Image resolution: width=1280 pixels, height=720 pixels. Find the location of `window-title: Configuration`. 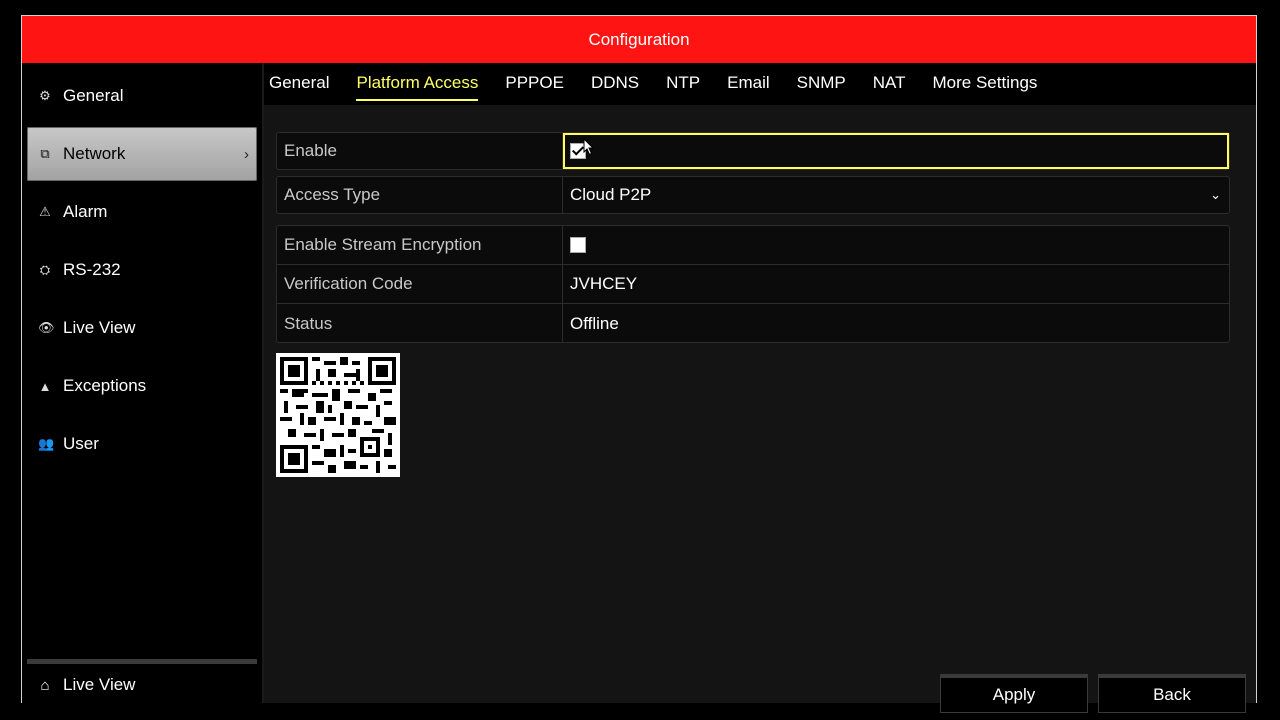

window-title: Configuration is located at coordinates (639, 39).